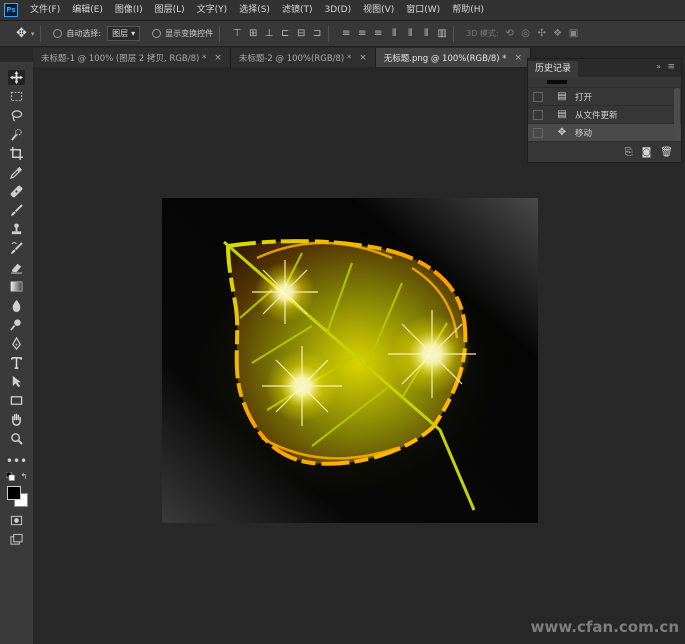 This screenshot has height=644, width=685. I want to click on align-top-icon: ⊤, so click(237, 33).